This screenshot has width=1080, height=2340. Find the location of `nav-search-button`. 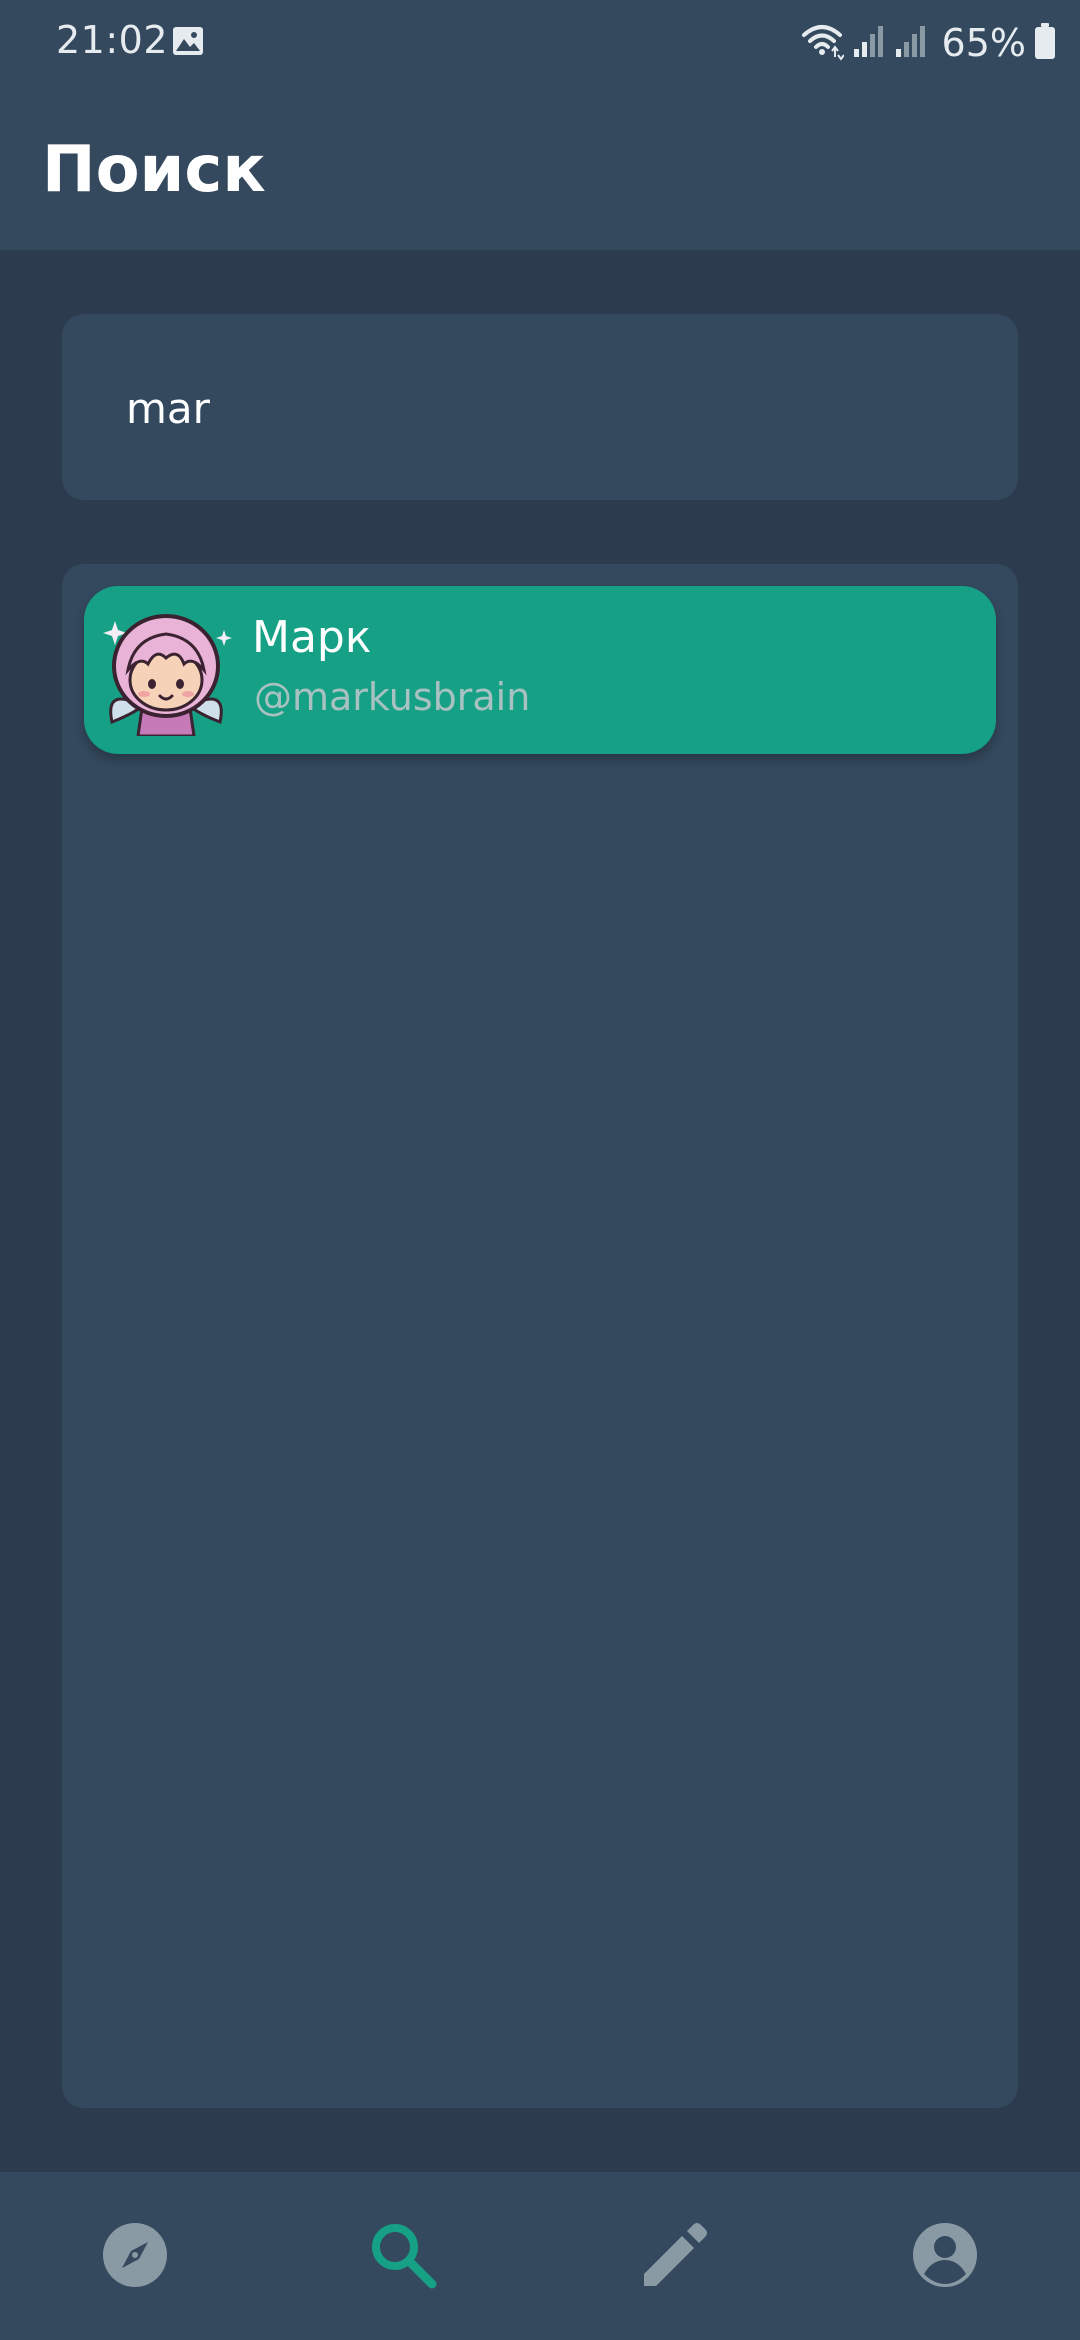

nav-search-button is located at coordinates (403, 2257).